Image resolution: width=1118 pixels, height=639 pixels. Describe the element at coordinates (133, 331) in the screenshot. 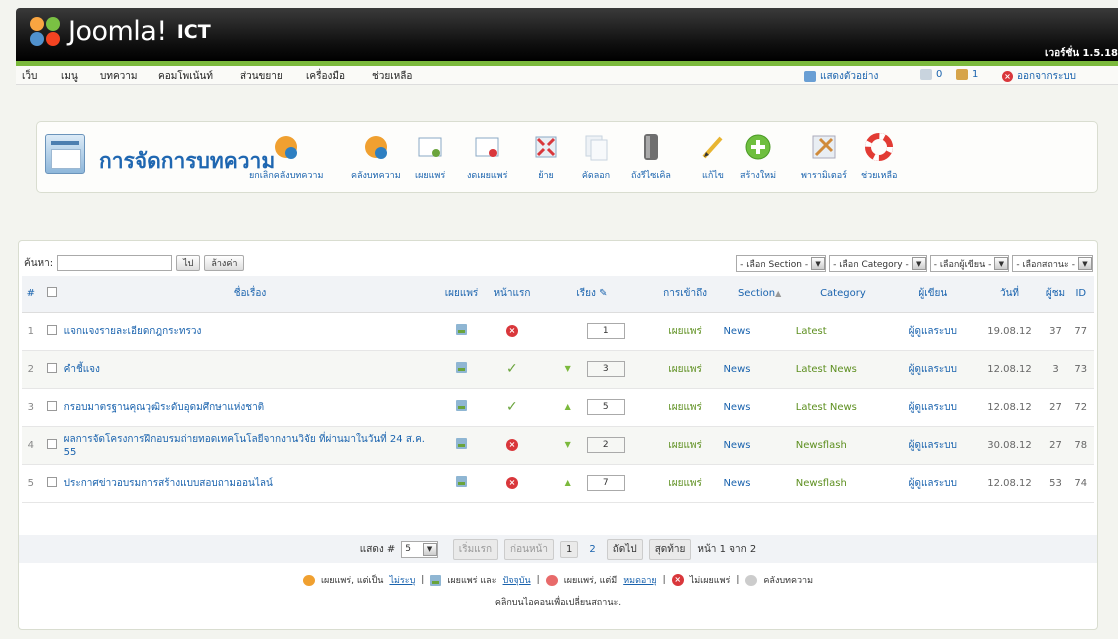

I see `article-title-link: แจกแจงรายละเอียดกฎกระทรวง` at that location.